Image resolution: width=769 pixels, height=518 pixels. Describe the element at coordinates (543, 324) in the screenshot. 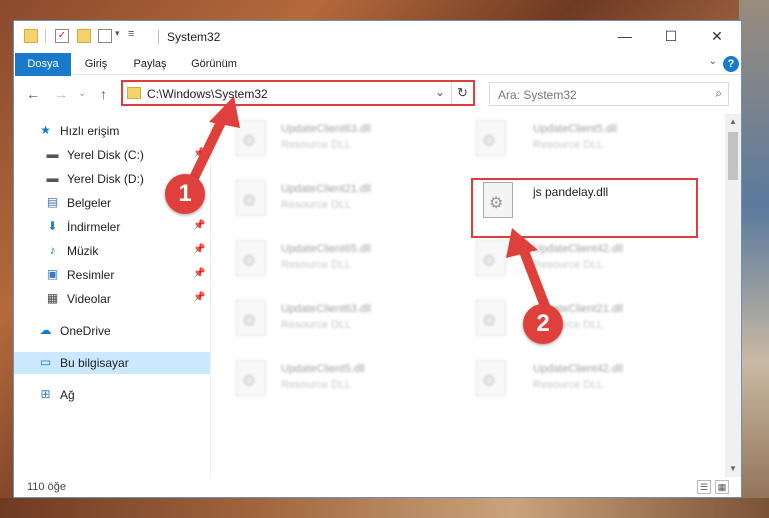

I see `step-badge-2: 2` at that location.